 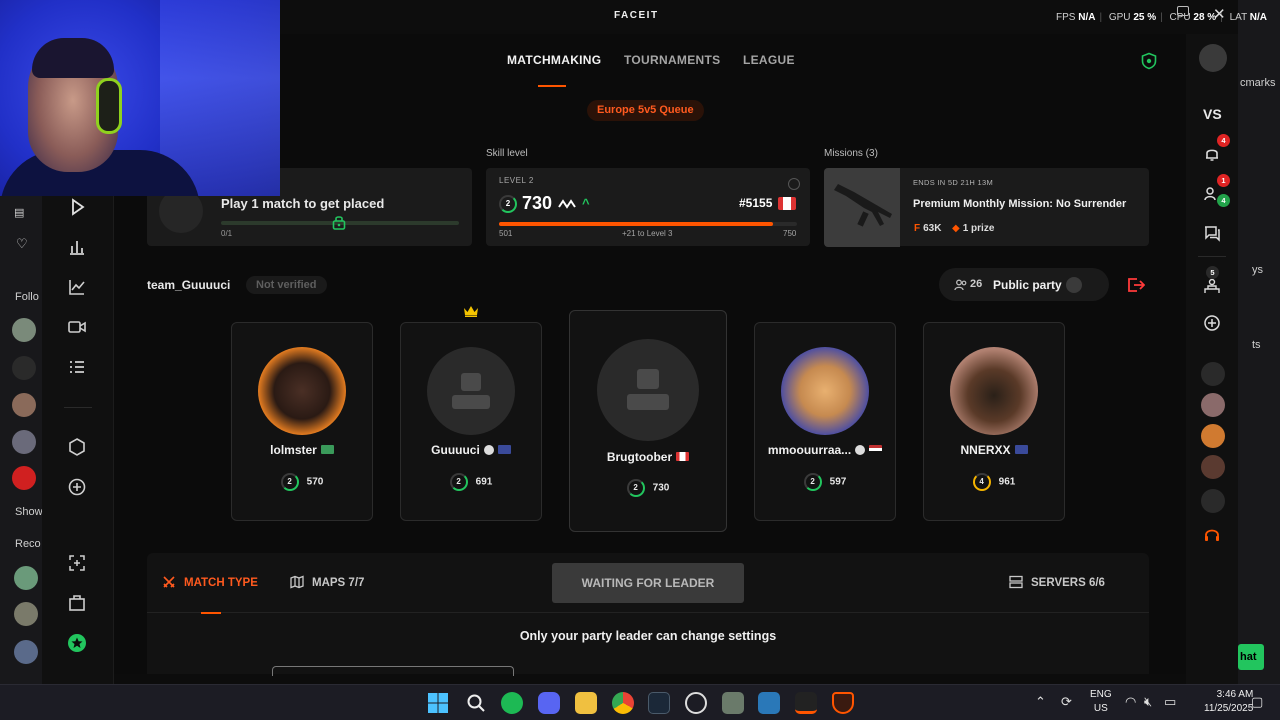 I want to click on shop-icon, so click(x=77, y=603).